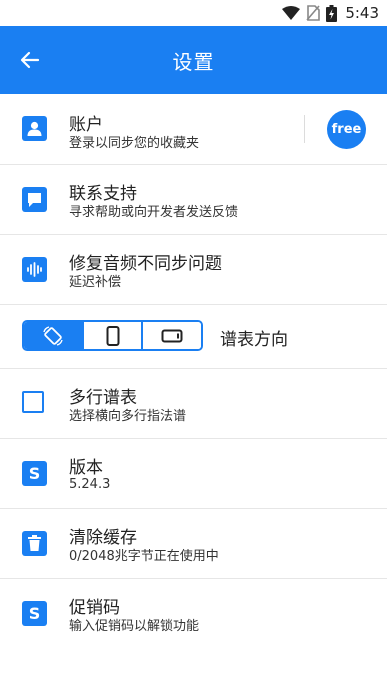  I want to click on audio-wave-icon, so click(34, 269).